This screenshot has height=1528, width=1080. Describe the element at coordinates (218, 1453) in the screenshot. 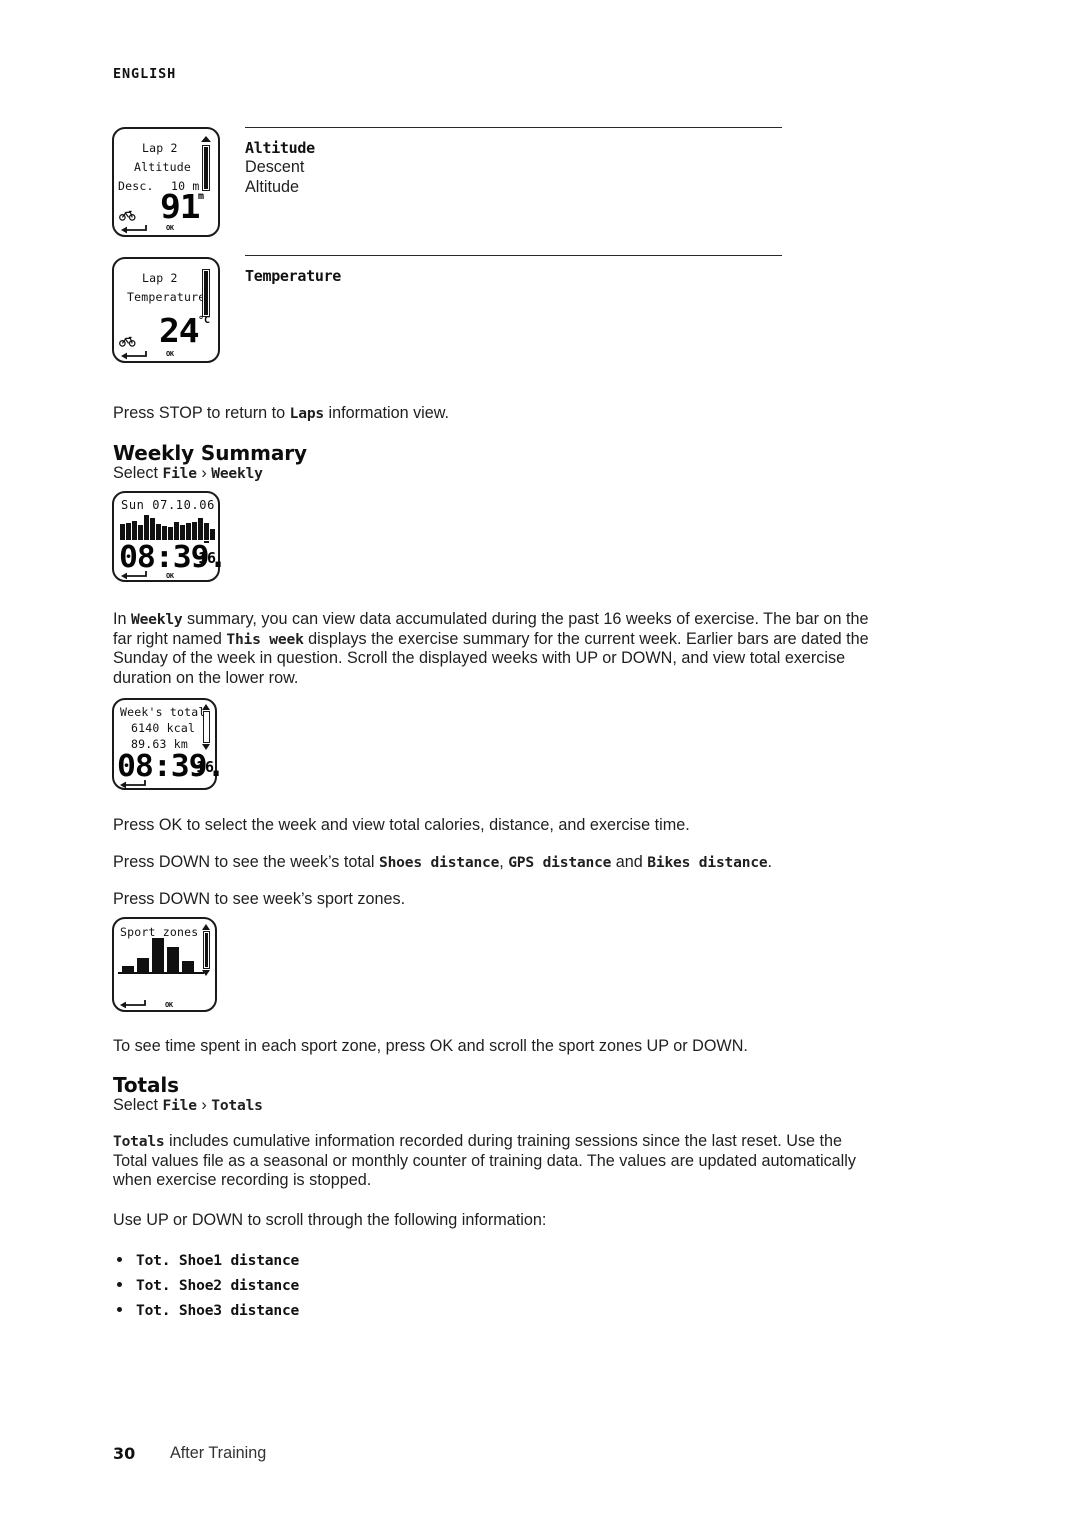

I see `footer-section-label: After Training` at that location.